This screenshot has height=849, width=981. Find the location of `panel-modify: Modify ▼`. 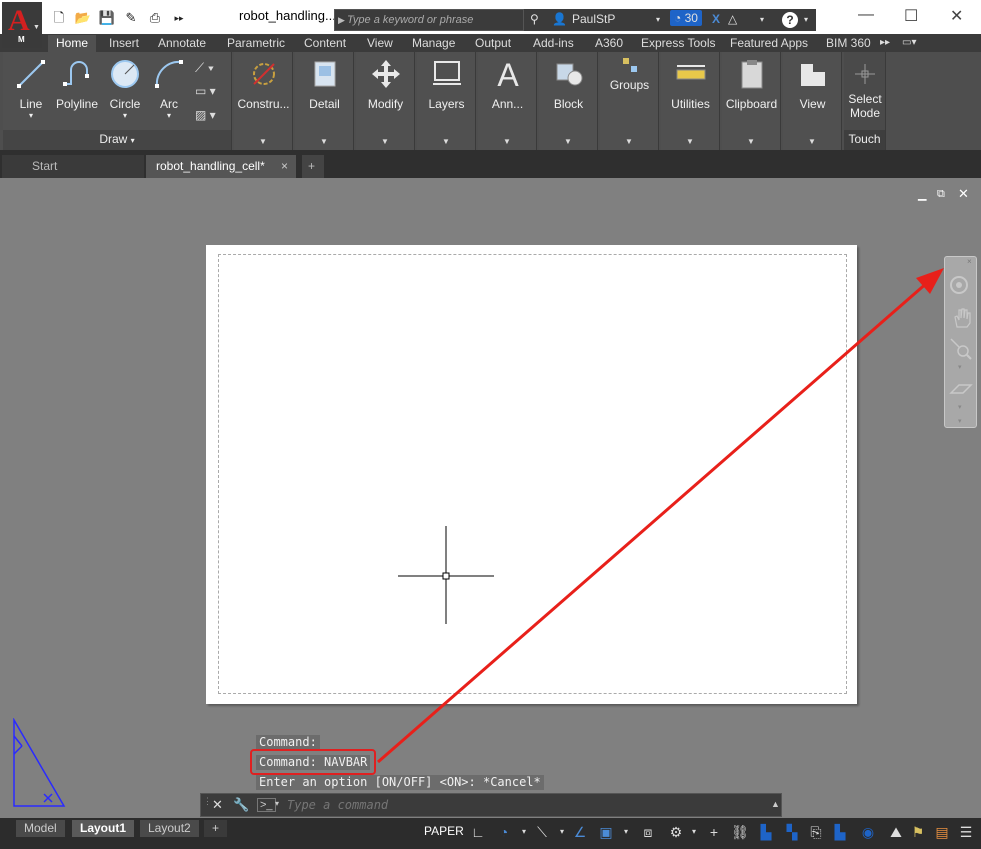

panel-modify: Modify ▼ is located at coordinates (385, 101).